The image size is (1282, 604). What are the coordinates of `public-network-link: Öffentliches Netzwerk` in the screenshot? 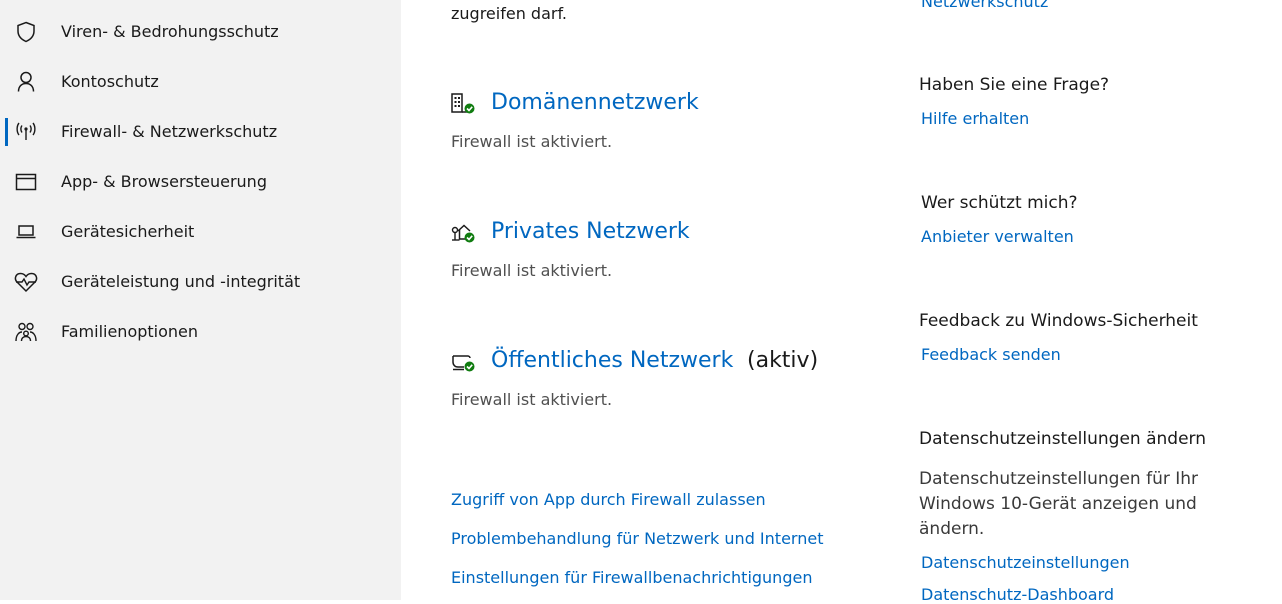 It's located at (612, 360).